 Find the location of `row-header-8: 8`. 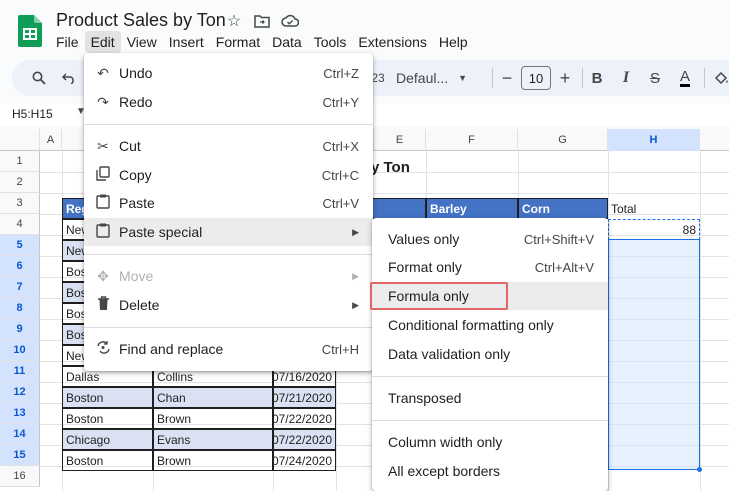

row-header-8: 8 is located at coordinates (20, 308).